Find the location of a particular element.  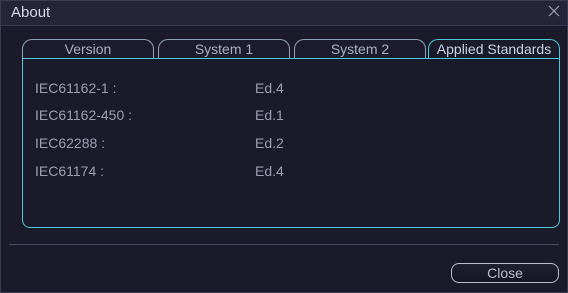

standard-row: IEC61162-1 : Ed.4 is located at coordinates (235, 88).